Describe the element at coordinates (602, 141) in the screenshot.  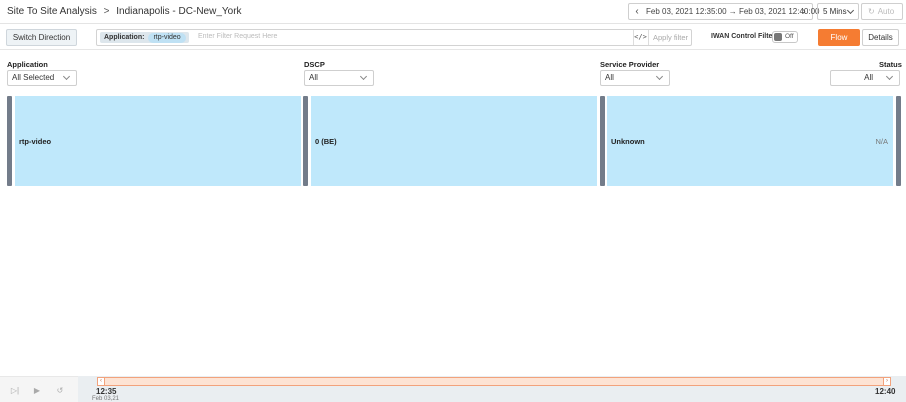
I see `flow-bar-service-provider` at that location.